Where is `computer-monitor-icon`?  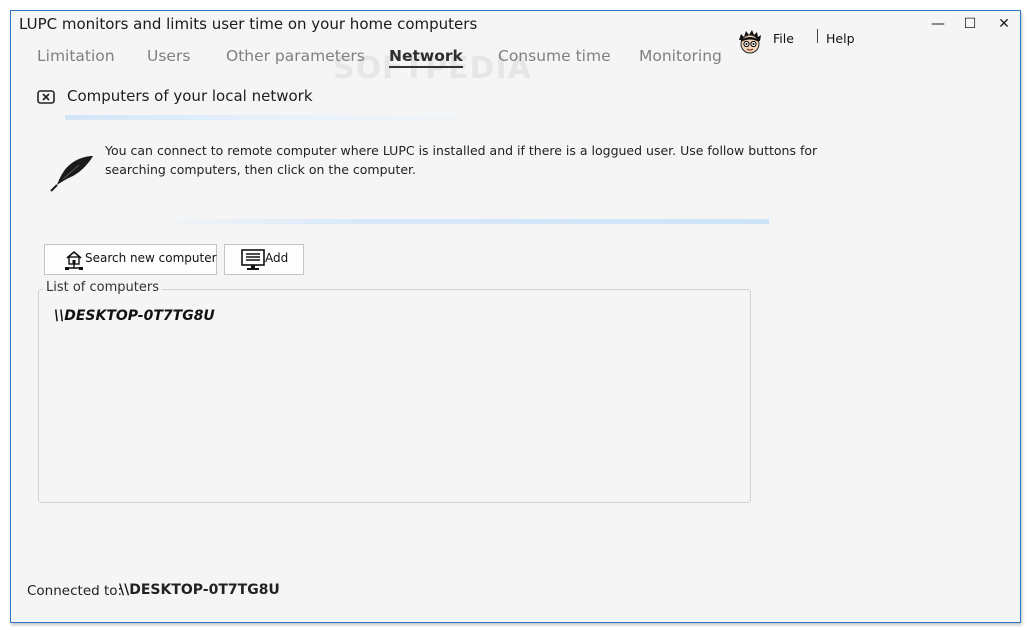 computer-monitor-icon is located at coordinates (253, 261).